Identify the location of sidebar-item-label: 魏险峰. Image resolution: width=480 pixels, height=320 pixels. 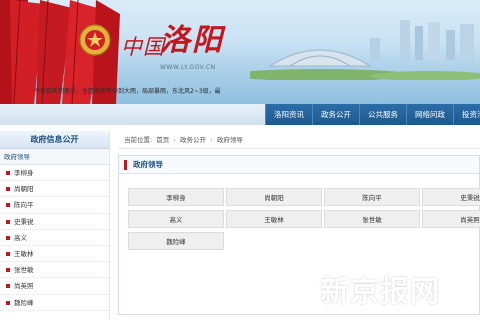
(24, 302).